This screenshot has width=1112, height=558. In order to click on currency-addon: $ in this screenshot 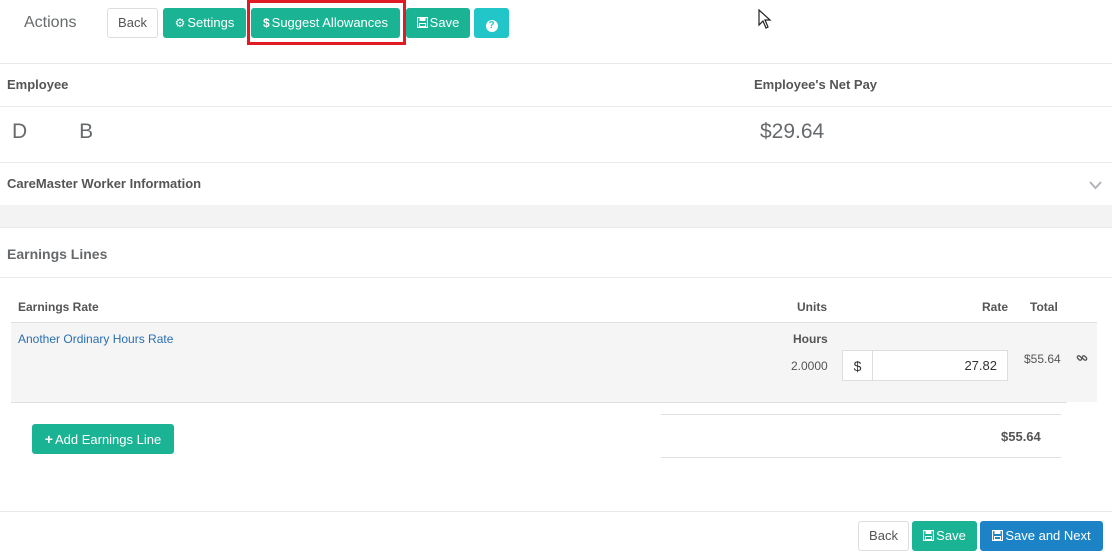, I will do `click(857, 365)`.